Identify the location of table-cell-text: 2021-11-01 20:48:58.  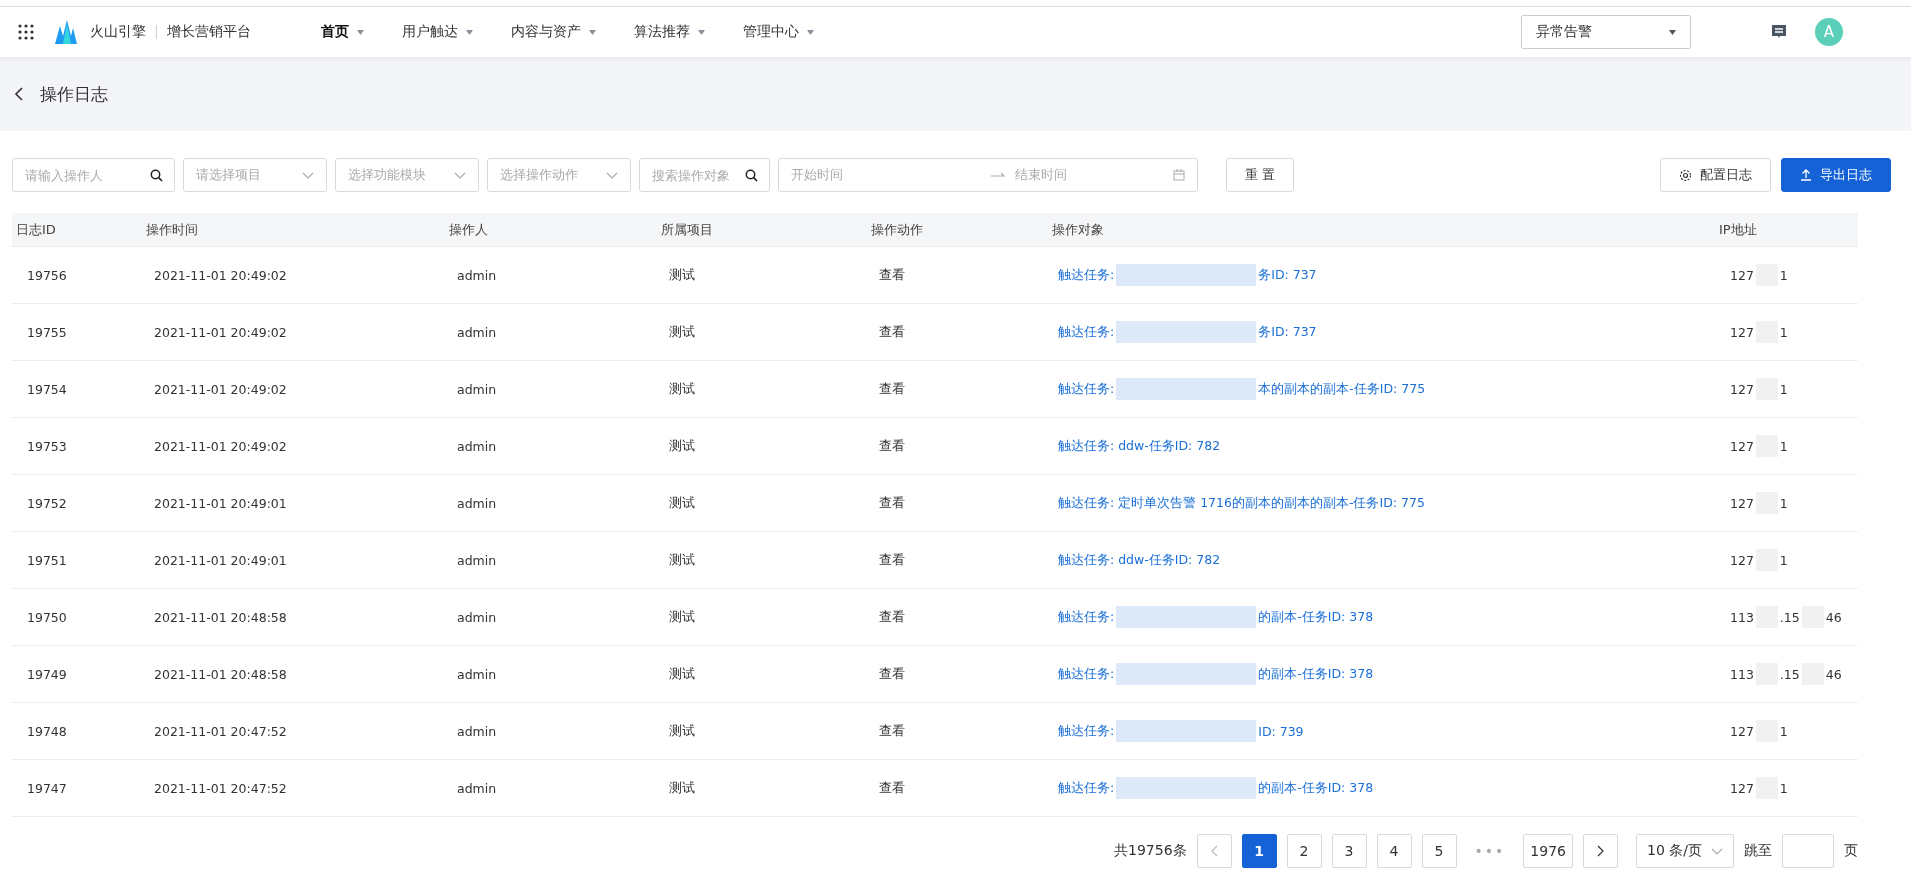
(220, 674).